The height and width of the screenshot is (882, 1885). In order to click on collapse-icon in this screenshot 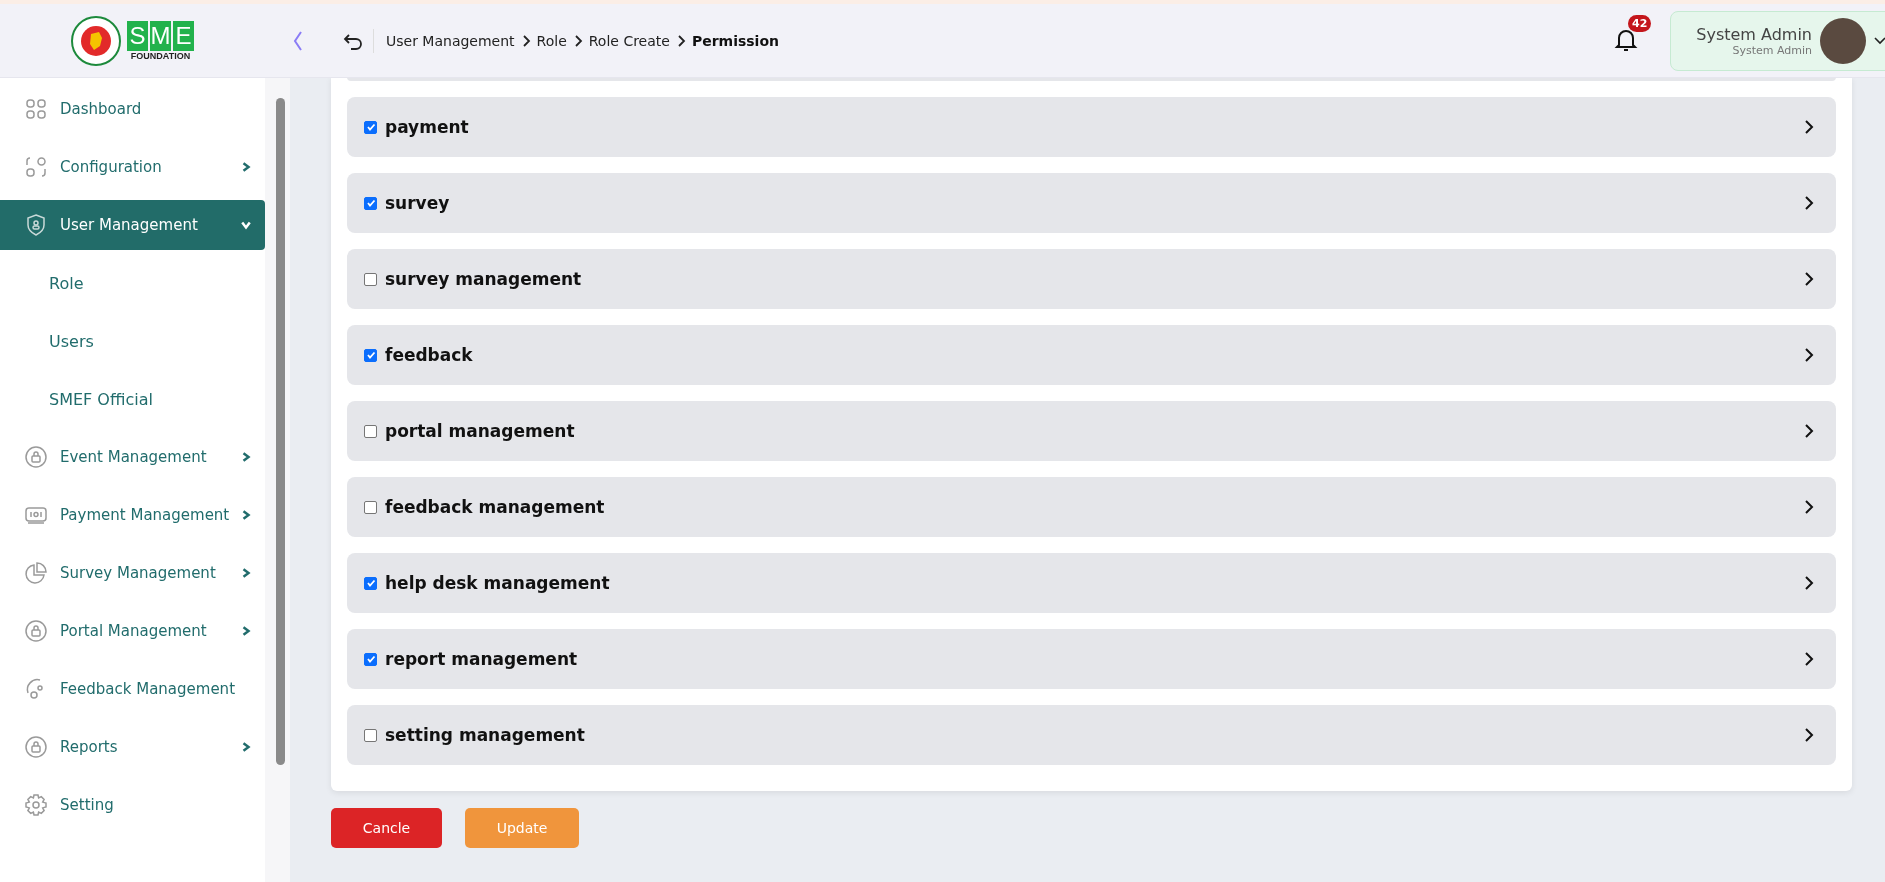, I will do `click(298, 40)`.